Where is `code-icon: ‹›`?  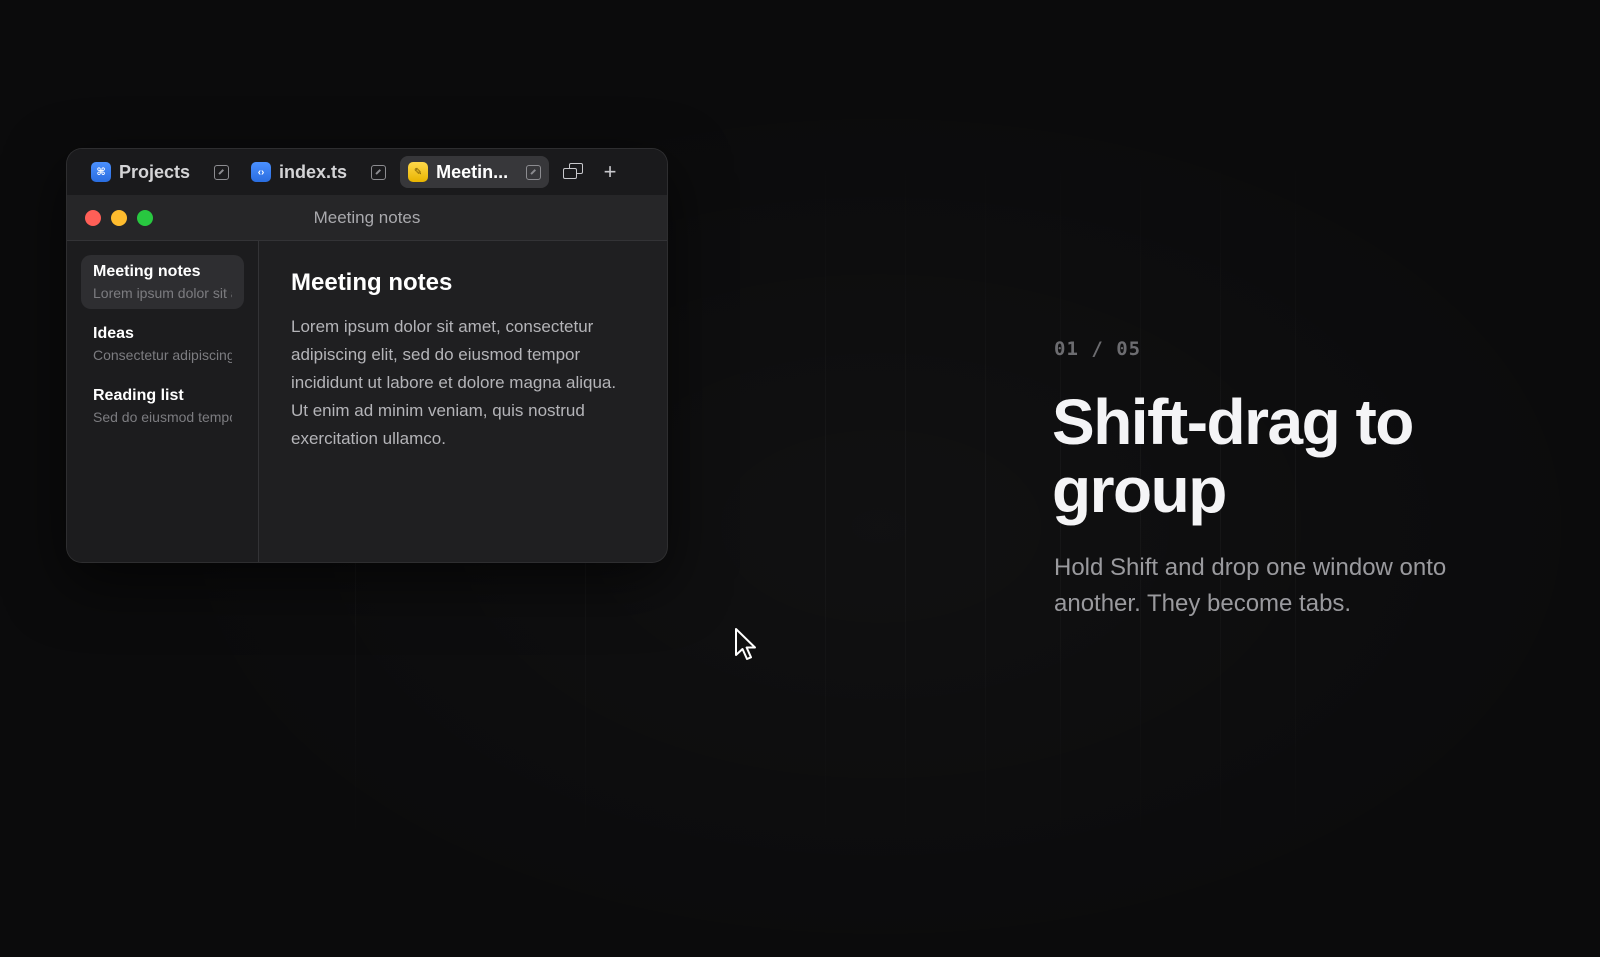
code-icon: ‹› is located at coordinates (261, 172).